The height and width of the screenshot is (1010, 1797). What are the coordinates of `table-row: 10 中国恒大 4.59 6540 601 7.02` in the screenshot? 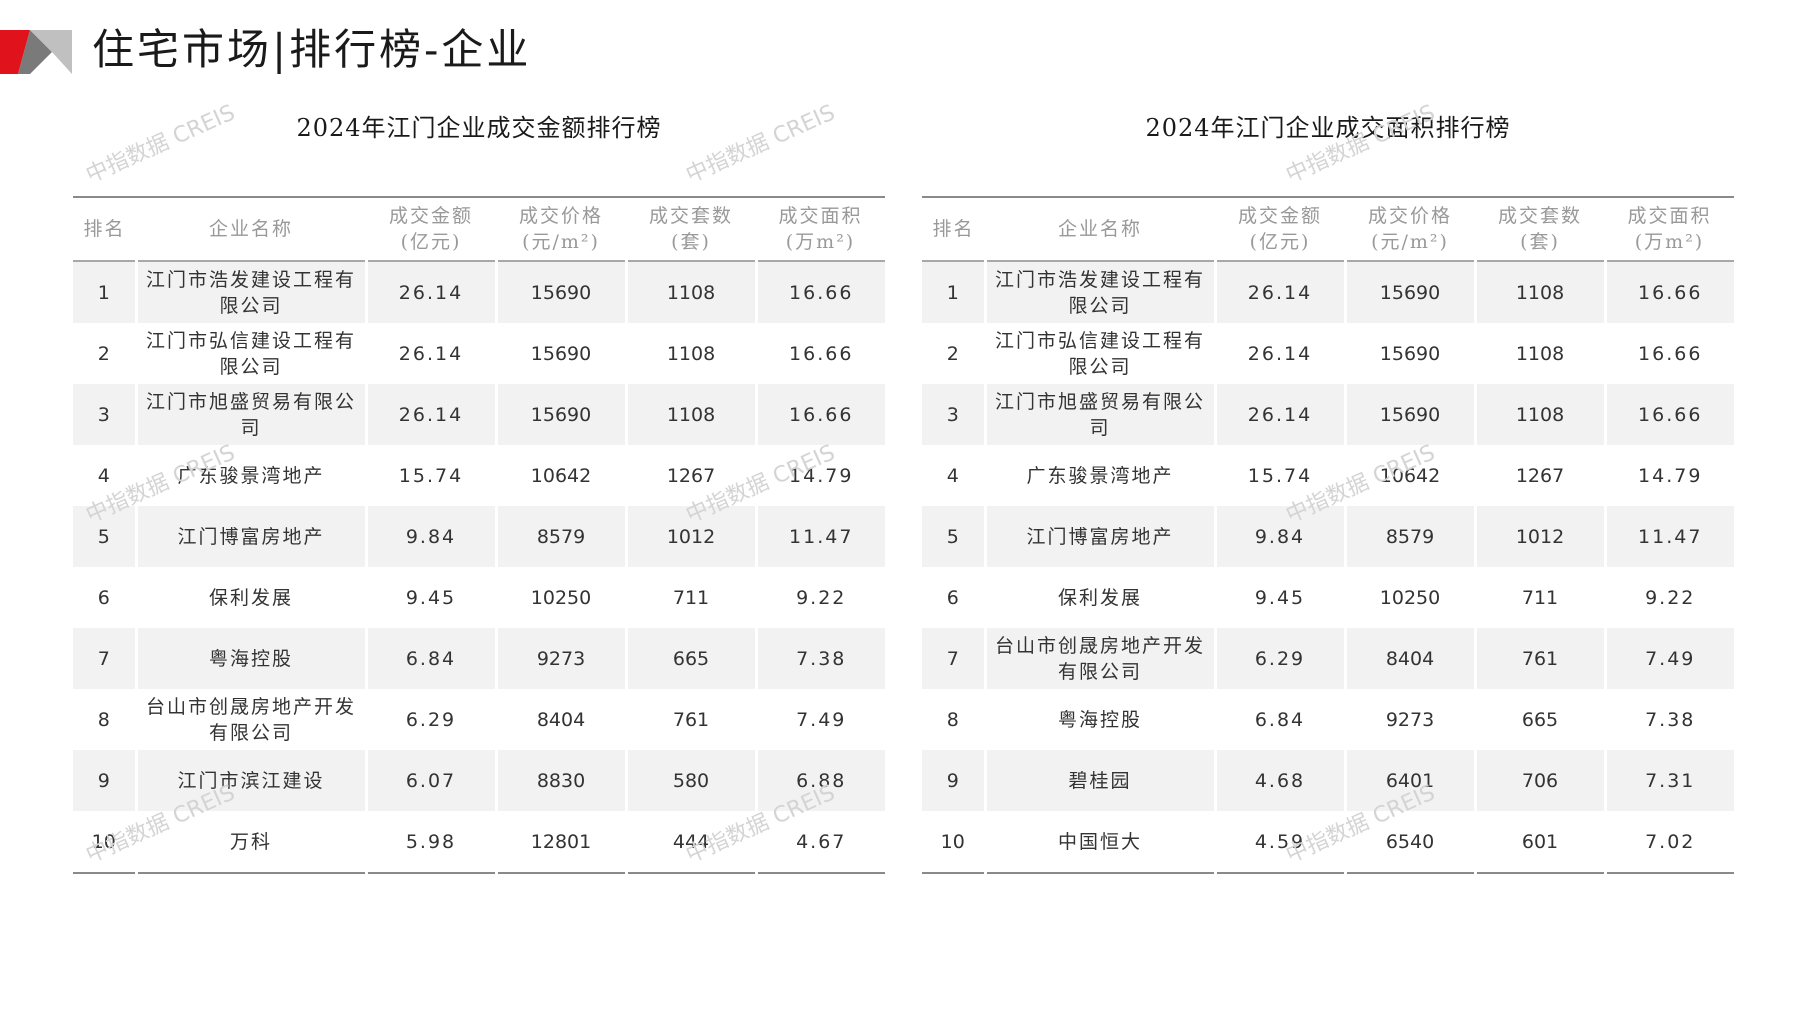 It's located at (1328, 842).